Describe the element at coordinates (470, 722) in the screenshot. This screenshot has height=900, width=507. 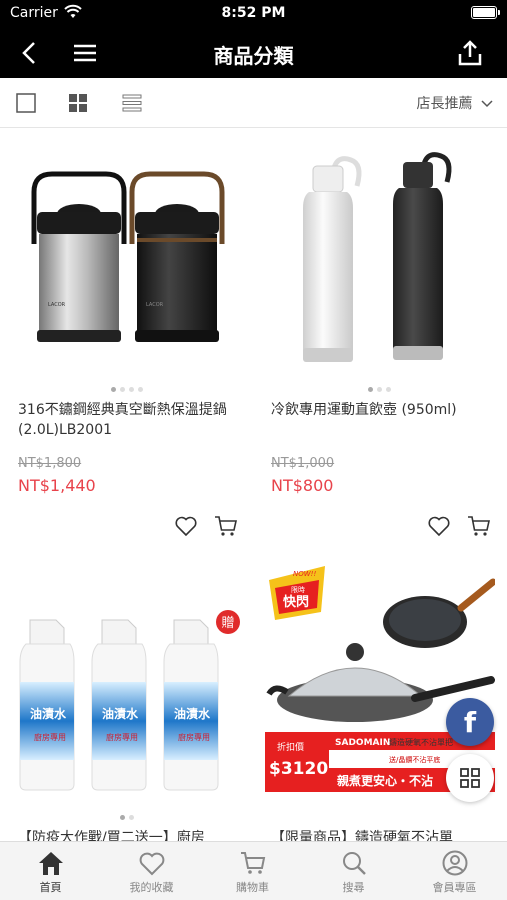
I see `facebook-button: f` at that location.